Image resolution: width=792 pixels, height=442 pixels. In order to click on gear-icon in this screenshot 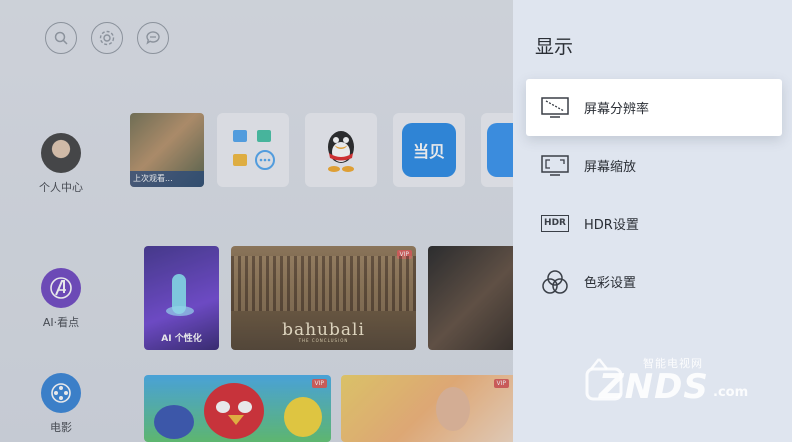, I will do `click(107, 38)`.